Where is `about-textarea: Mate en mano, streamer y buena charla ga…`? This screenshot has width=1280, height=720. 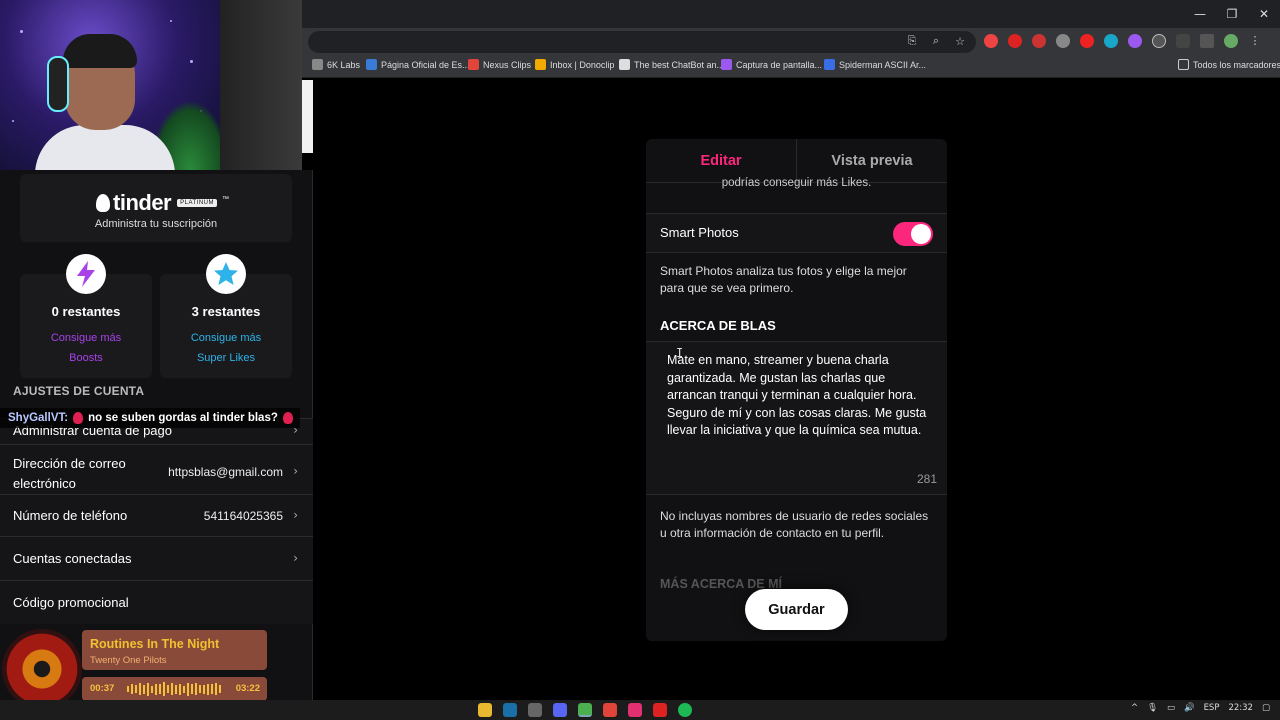
about-textarea: Mate en mano, streamer y buena charla ga… is located at coordinates (796, 418).